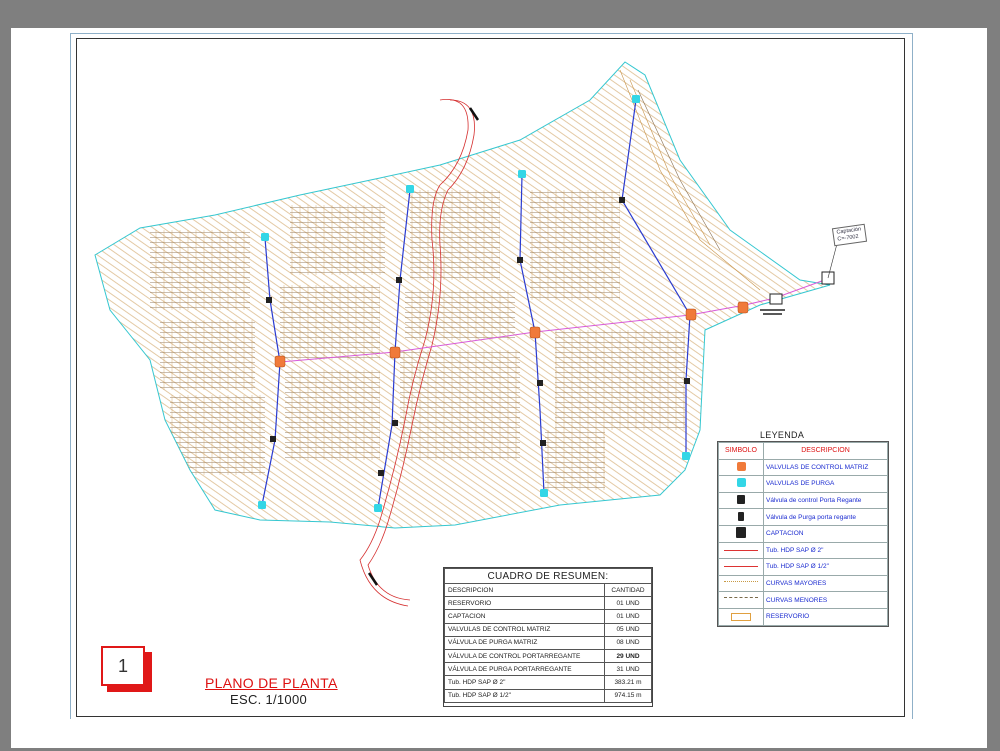  What do you see at coordinates (782, 435) in the screenshot?
I see `legend-title: LEYENDA` at bounding box center [782, 435].